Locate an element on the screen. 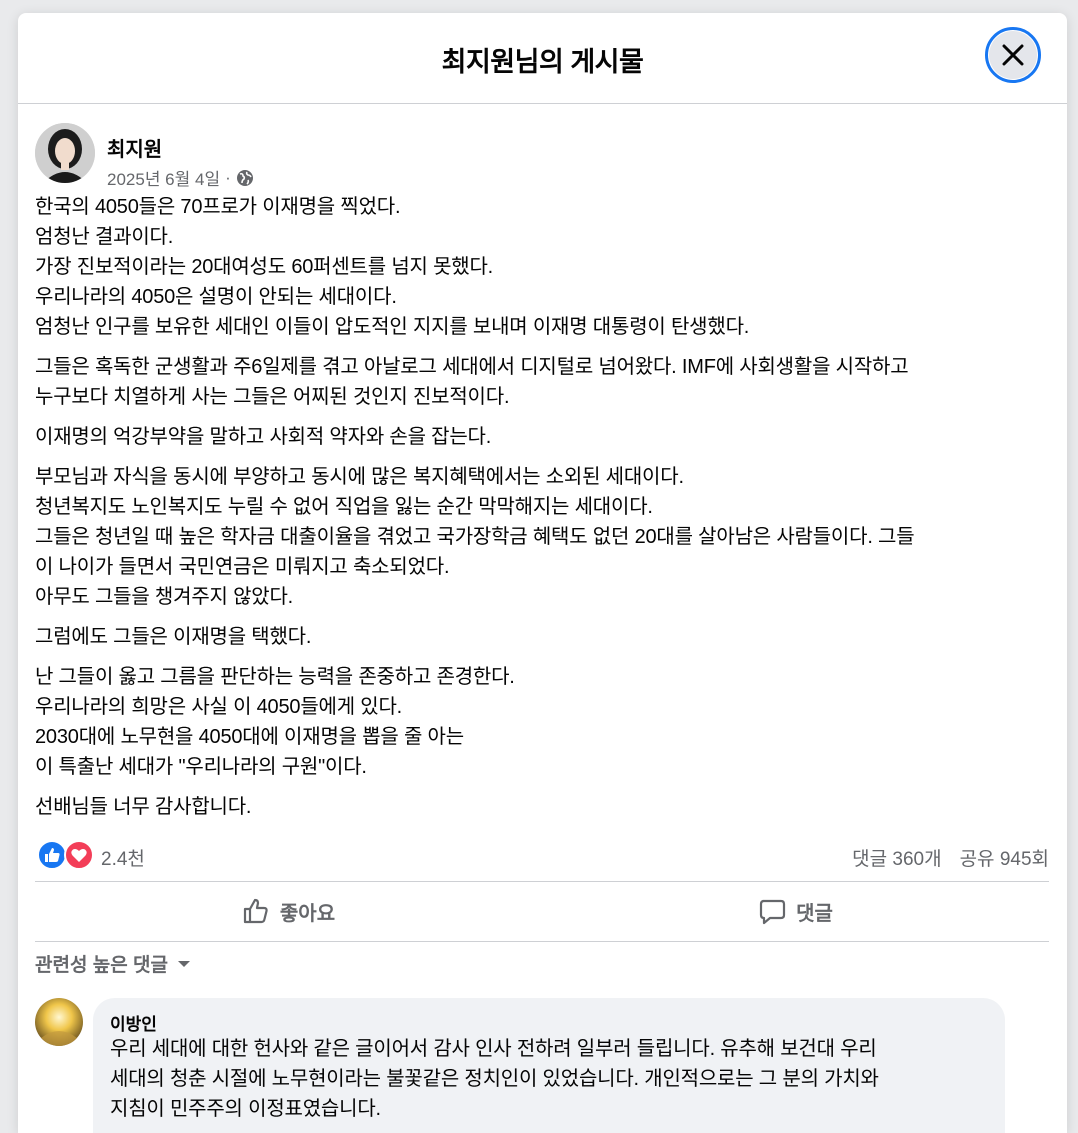  like-button: 좋아요 is located at coordinates (288, 911).